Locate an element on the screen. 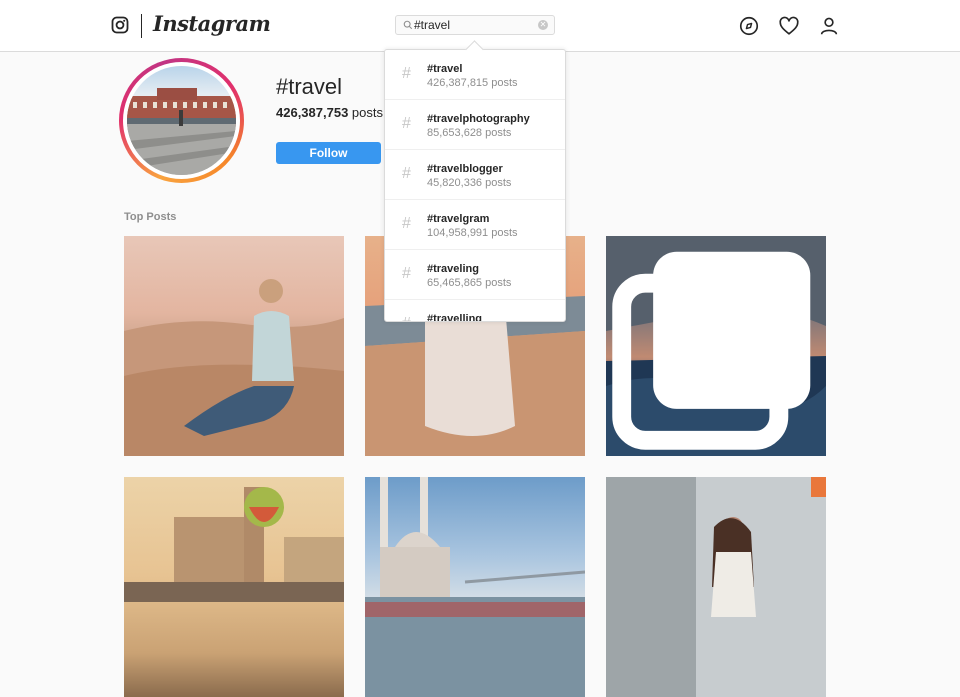  clear-icon: ✕ is located at coordinates (543, 25).